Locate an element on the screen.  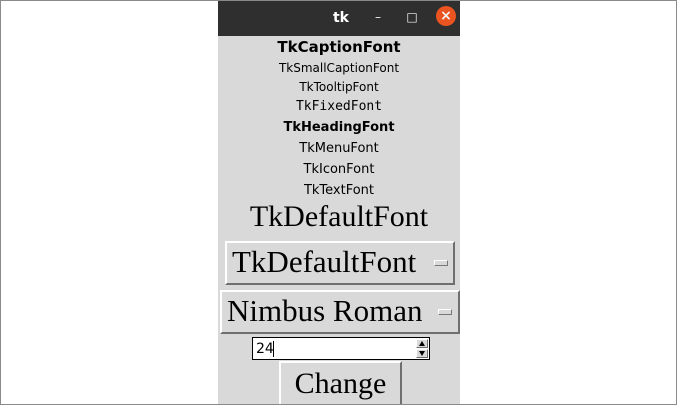
change-button: Change is located at coordinates (340, 382).